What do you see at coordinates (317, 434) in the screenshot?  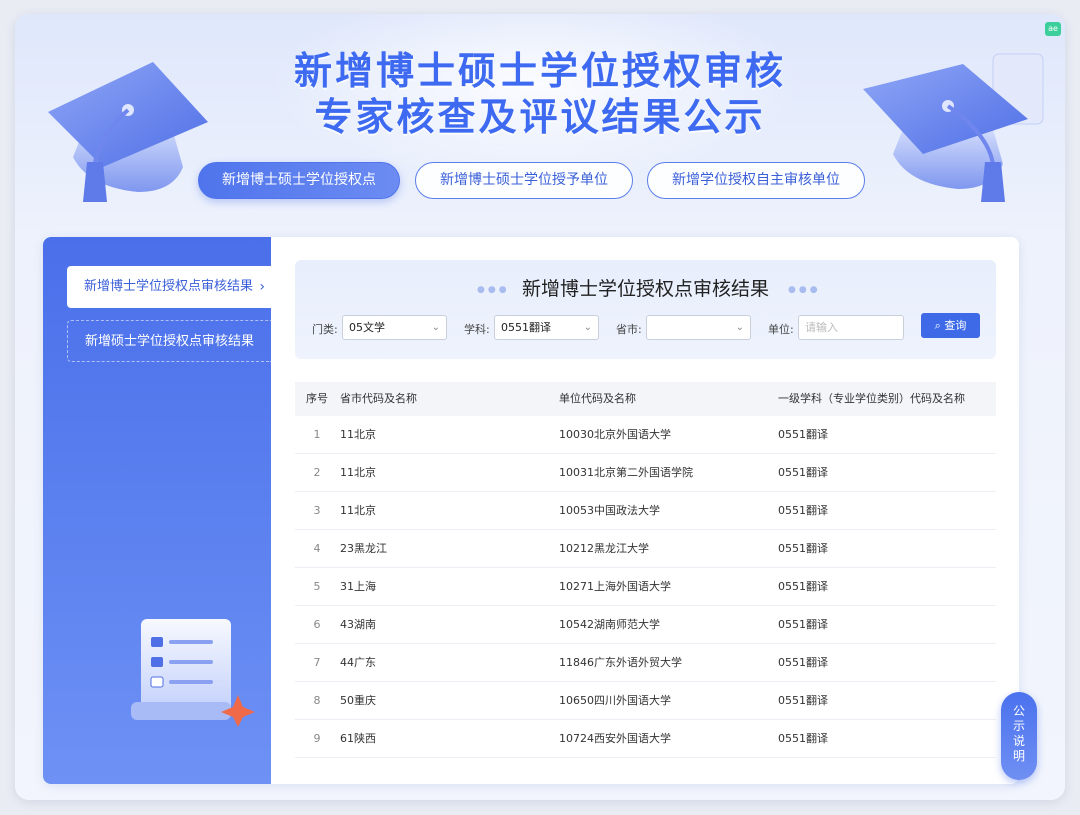 I see `cell-no: 1` at bounding box center [317, 434].